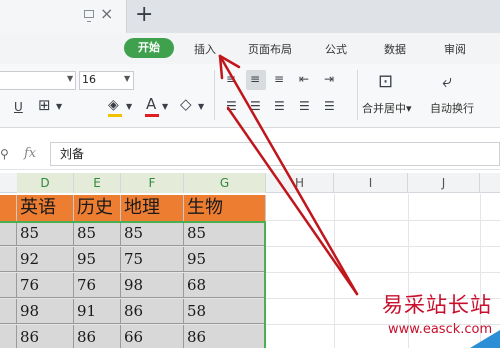  I want to click on fx-icon: fx, so click(30, 153).